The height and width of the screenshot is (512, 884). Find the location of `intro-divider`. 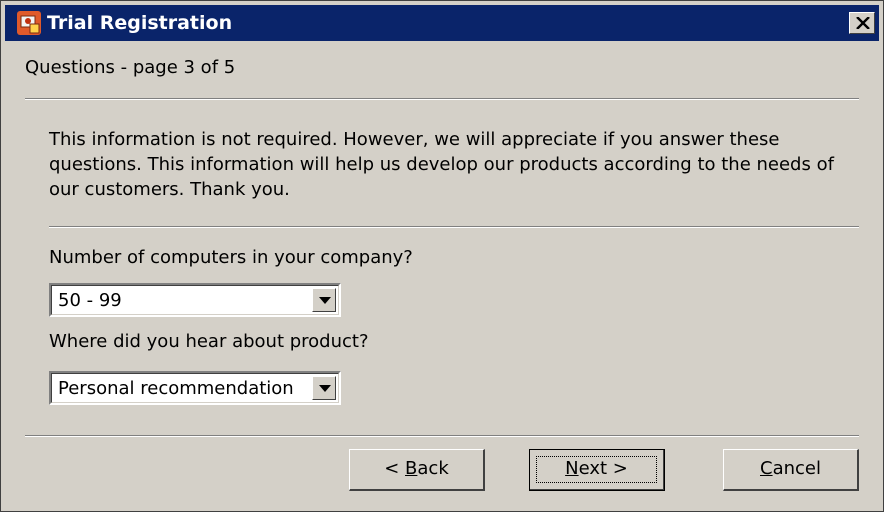

intro-divider is located at coordinates (454, 227).